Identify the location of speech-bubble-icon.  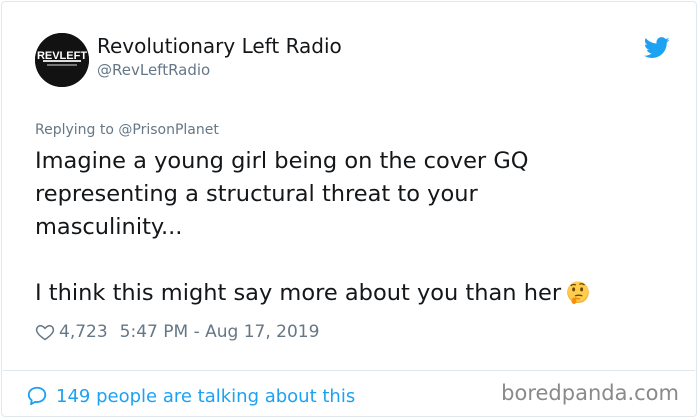
(37, 396).